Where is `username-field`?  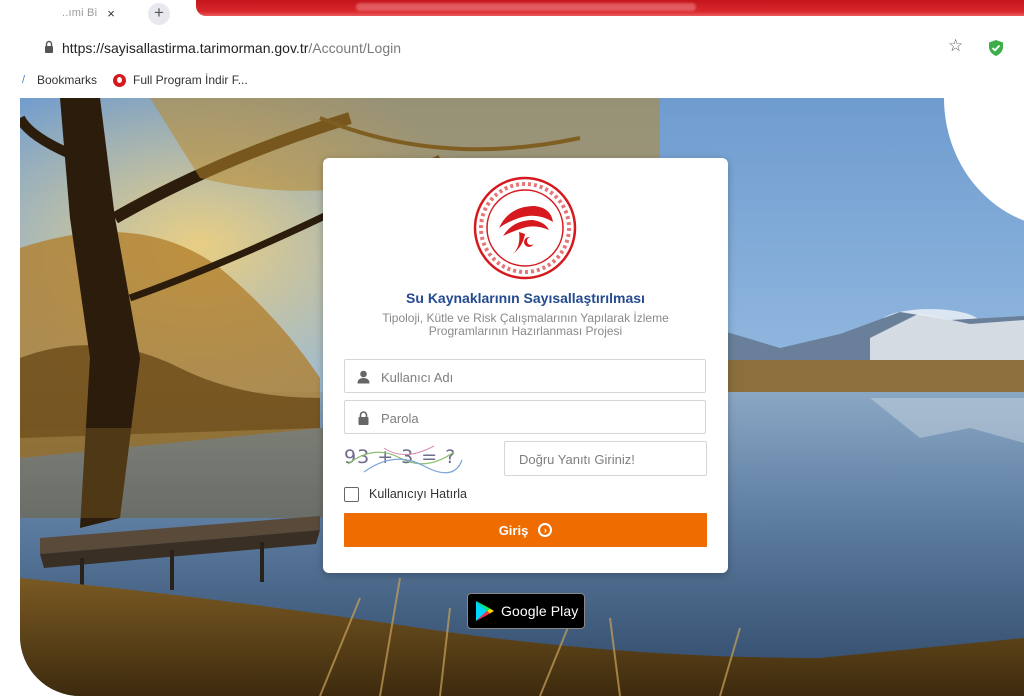 username-field is located at coordinates (525, 376).